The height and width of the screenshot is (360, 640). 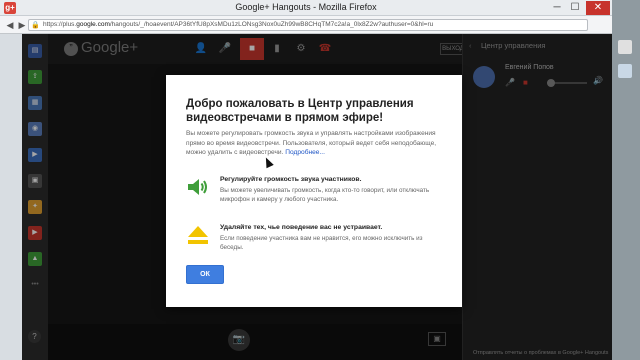 What do you see at coordinates (598, 8) in the screenshot?
I see `close-icon: ✕` at bounding box center [598, 8].